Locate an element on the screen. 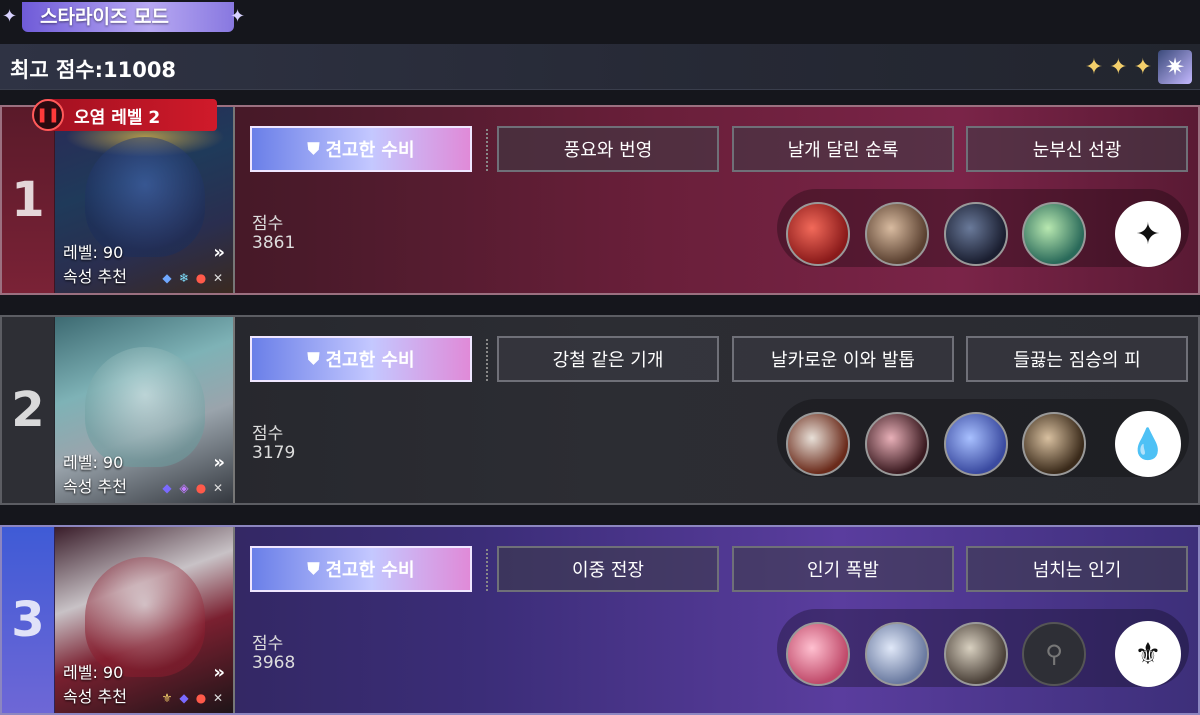 The width and height of the screenshot is (1200, 715). recommended-elements: ◆ ◈ ● ✕ is located at coordinates (192, 488).